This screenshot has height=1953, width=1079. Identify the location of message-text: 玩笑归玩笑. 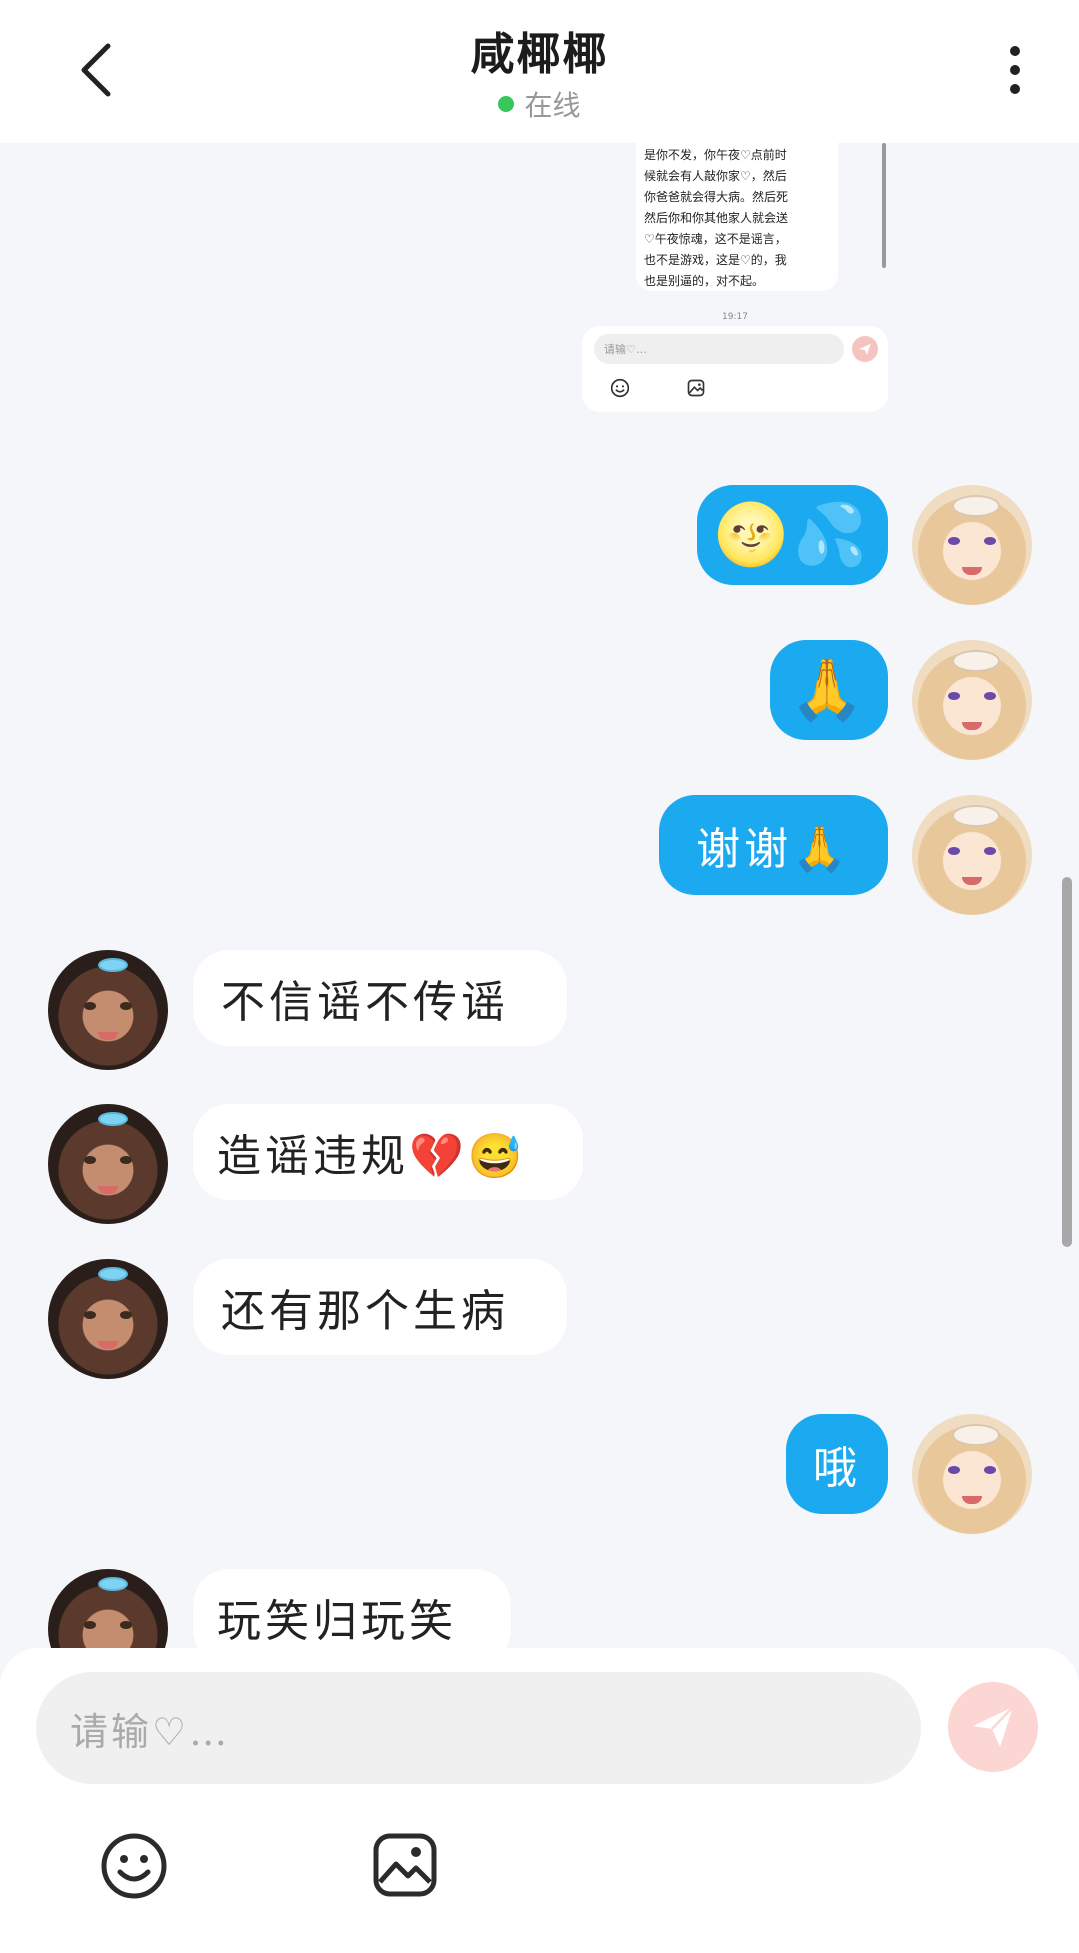
(337, 1621).